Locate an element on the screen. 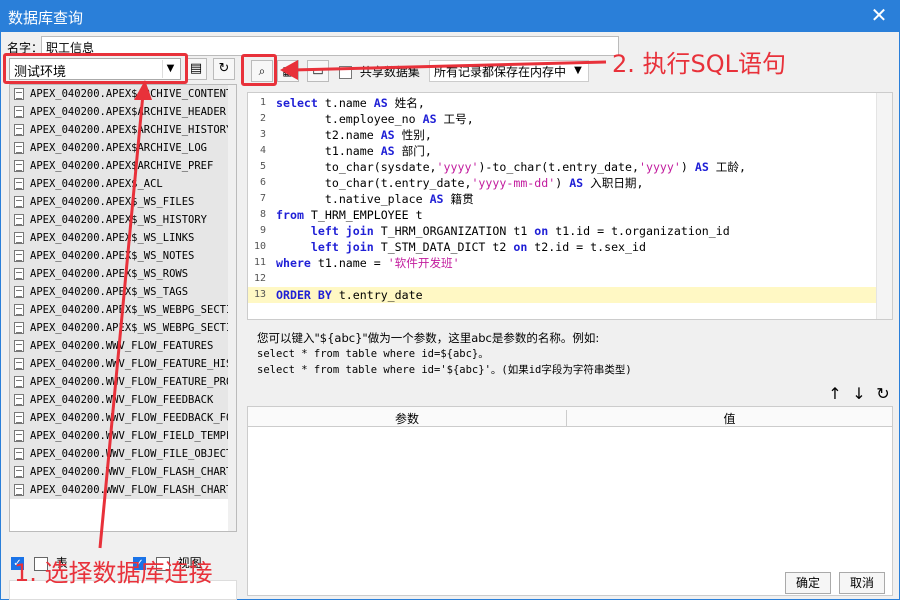  arrow-up-icon: ↑ is located at coordinates (835, 394).